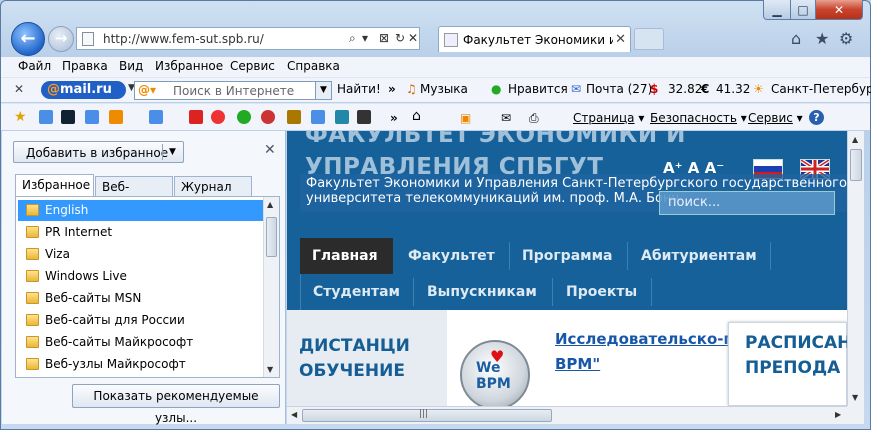  Describe the element at coordinates (855, 268) in the screenshot. I see `page-vertical-scrollbar: ▲ ▼` at that location.